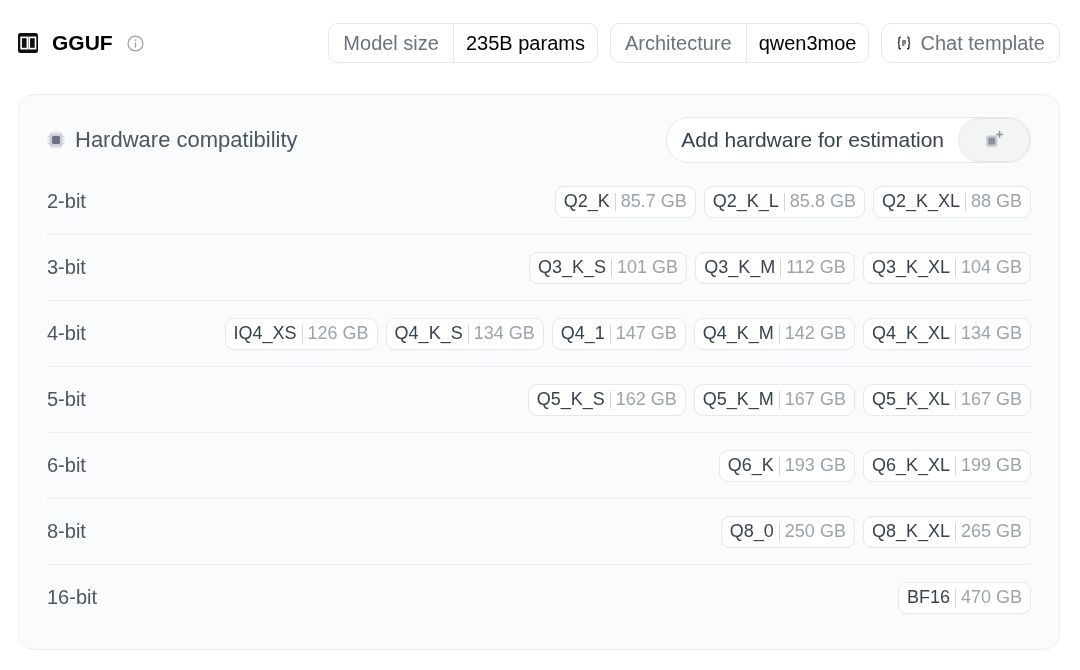 The image size is (1080, 670). What do you see at coordinates (464, 333) in the screenshot?
I see `quant-chip: Q4_K_S 134 GB` at bounding box center [464, 333].